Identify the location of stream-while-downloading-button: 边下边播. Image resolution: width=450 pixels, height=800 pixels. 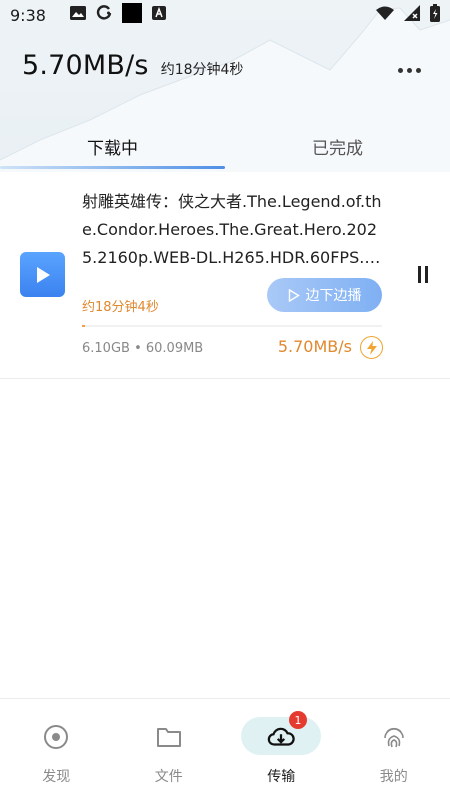
(324, 295).